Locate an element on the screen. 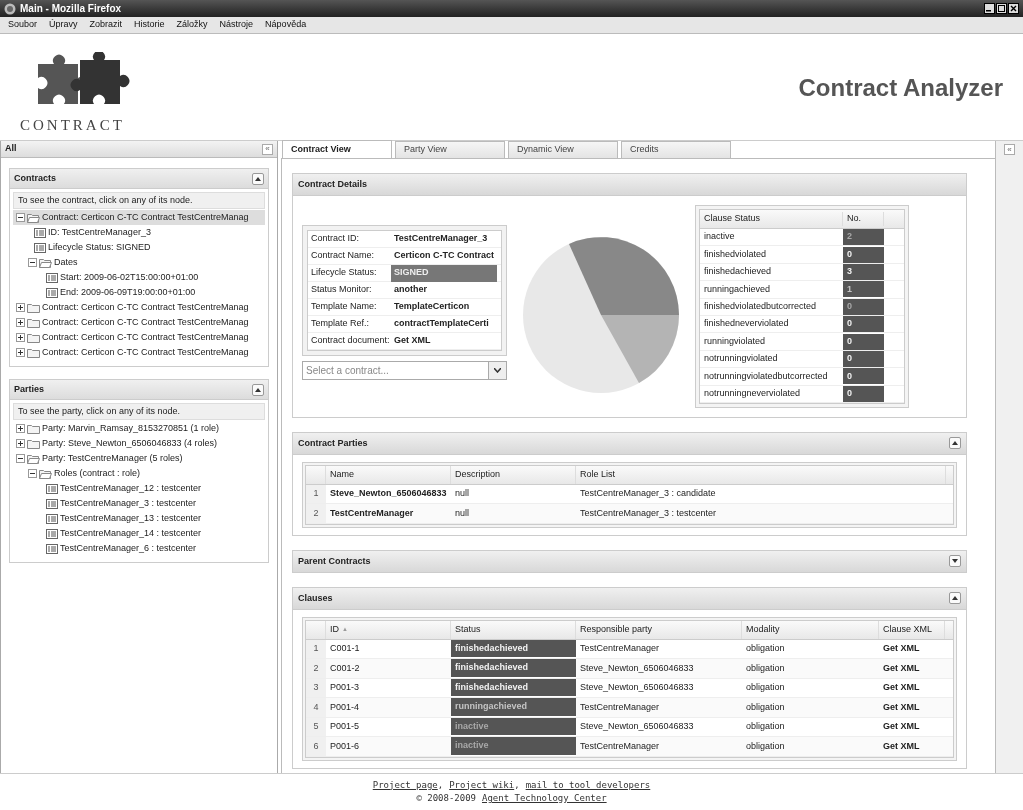 The image size is (1023, 810). tree-node: Dates is located at coordinates (139, 262).